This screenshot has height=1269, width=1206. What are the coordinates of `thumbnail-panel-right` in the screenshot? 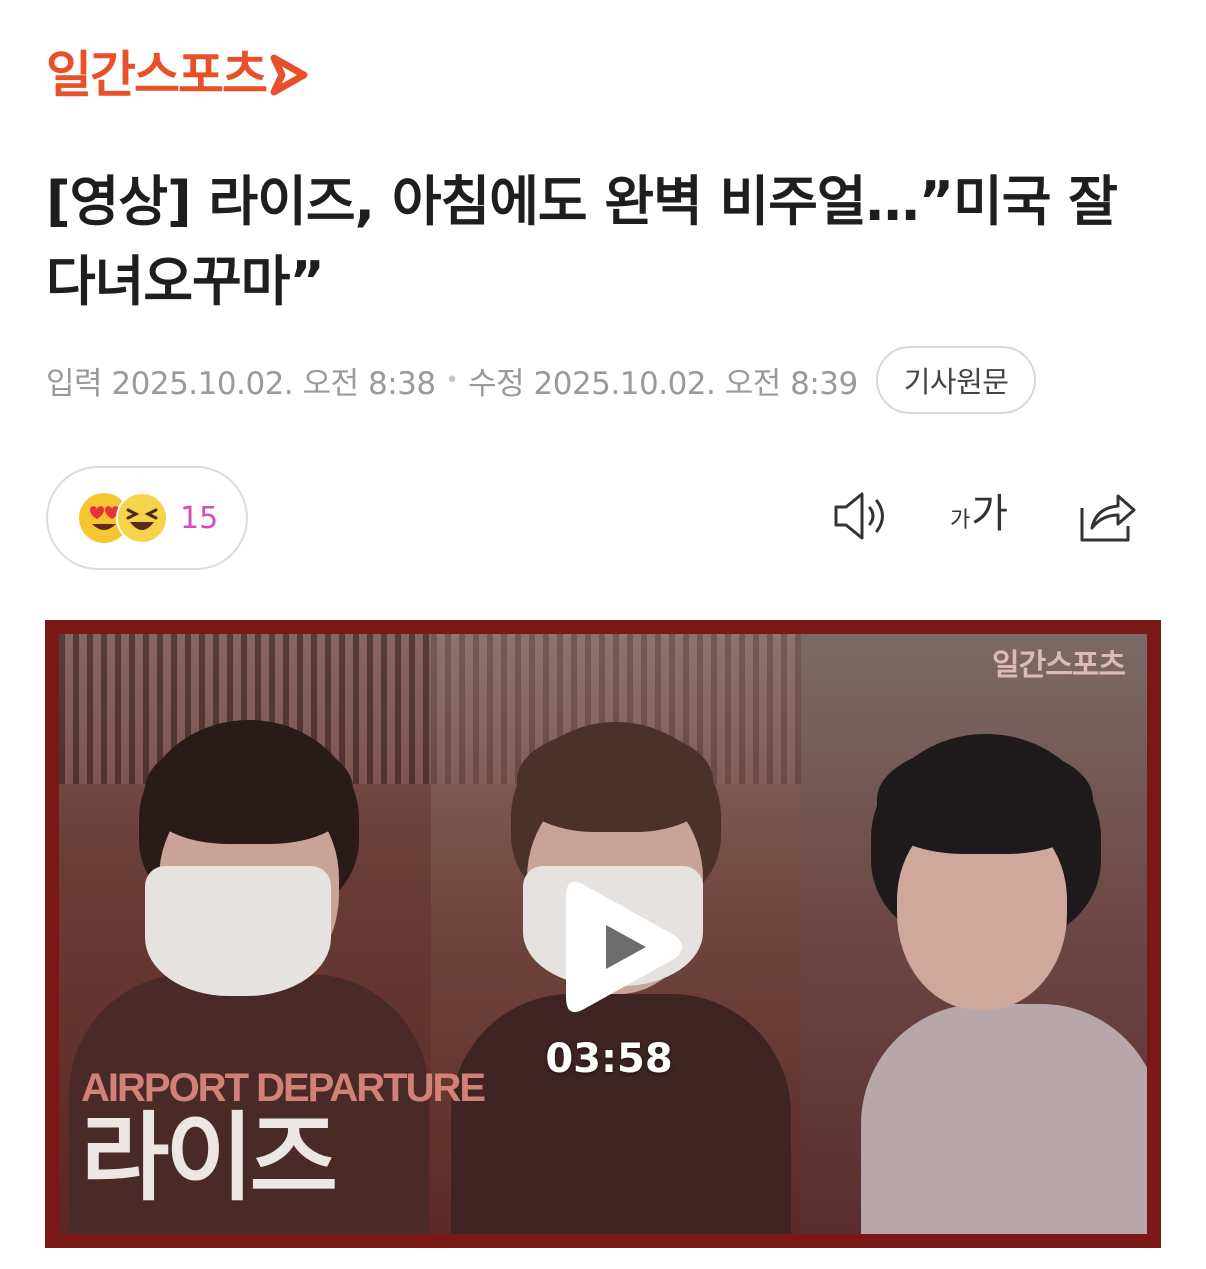 It's located at (974, 934).